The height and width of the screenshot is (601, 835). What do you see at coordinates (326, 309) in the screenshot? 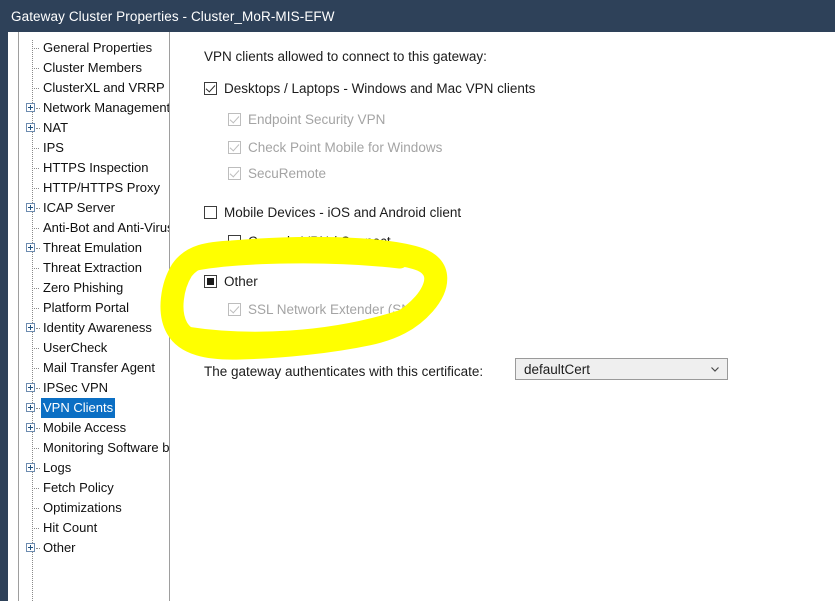
I see `checkbox-row-ssl-network-extender-snx: SSL Network Extender (SNX)` at bounding box center [326, 309].